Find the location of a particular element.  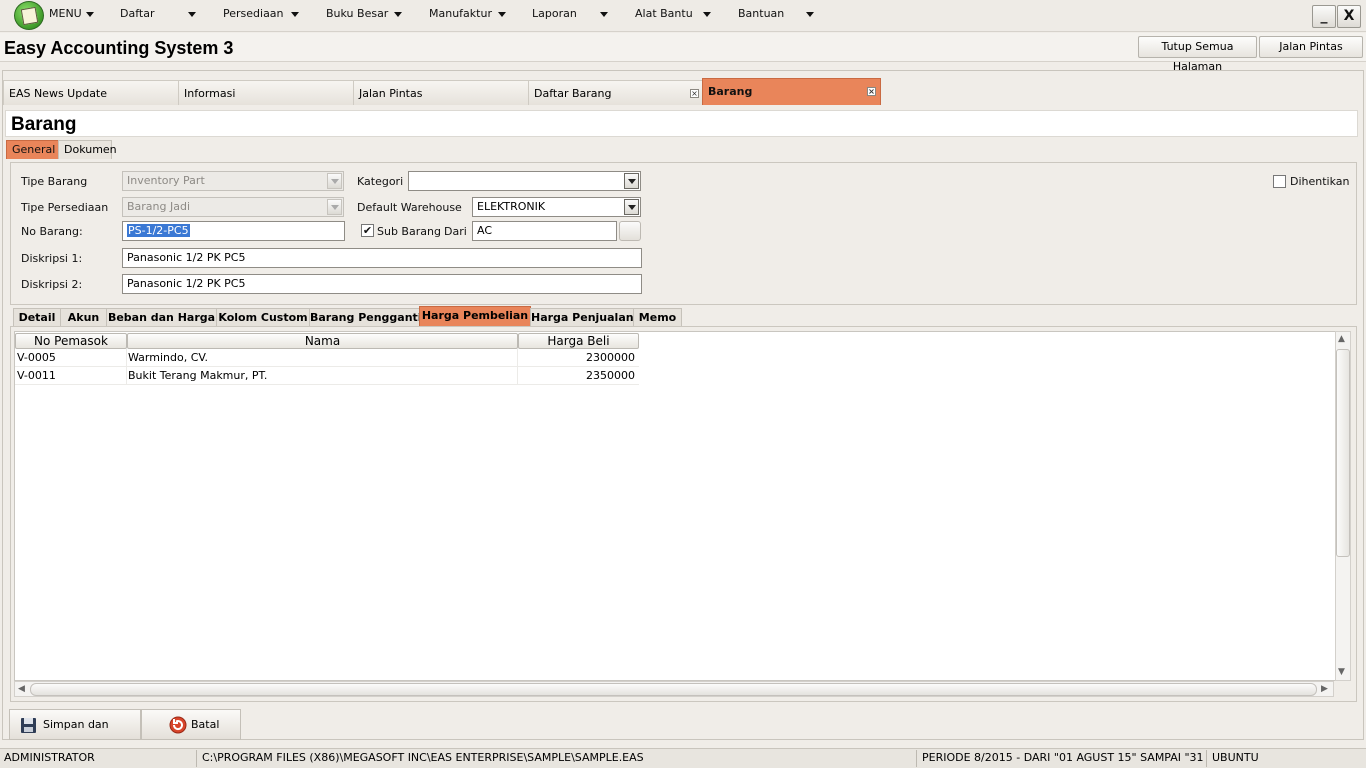

status-user: ADMINISTRATOR is located at coordinates (98, 758).